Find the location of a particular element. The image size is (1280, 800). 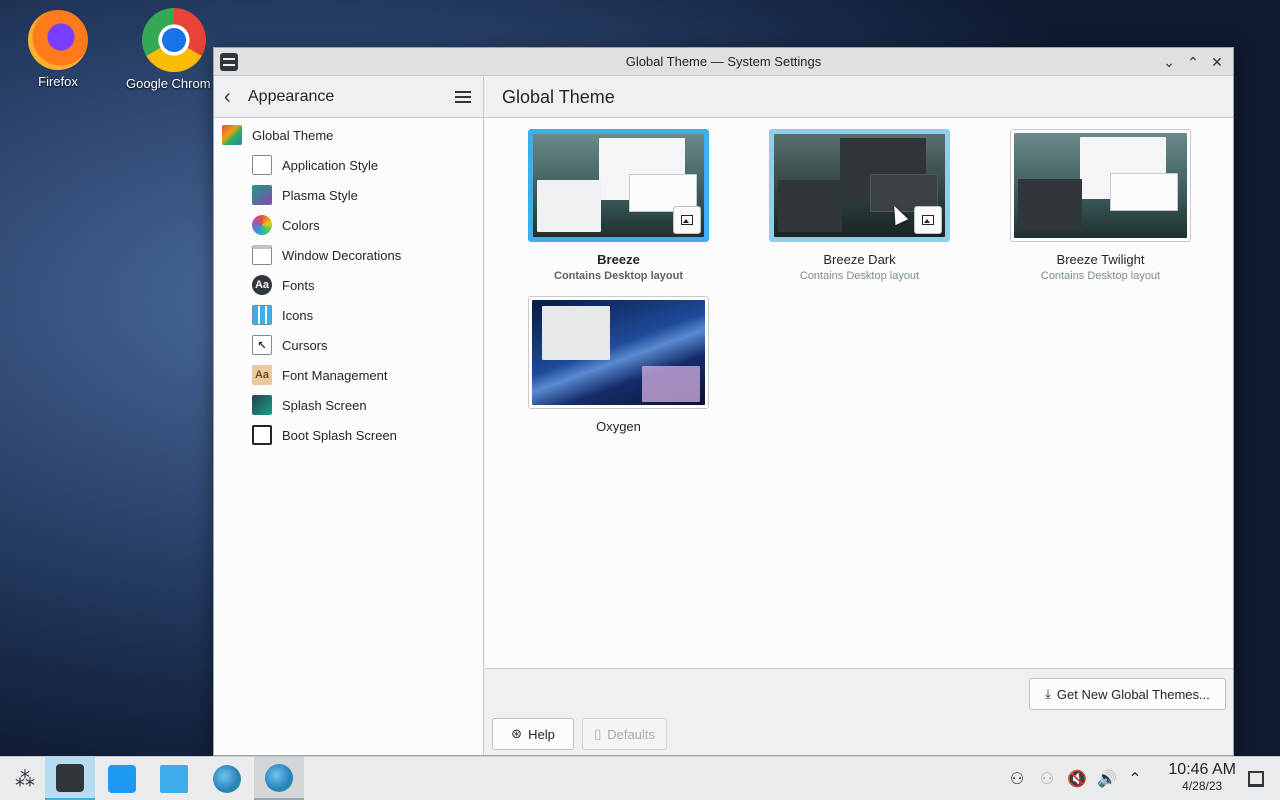

close-button: ✕ is located at coordinates (1217, 62).